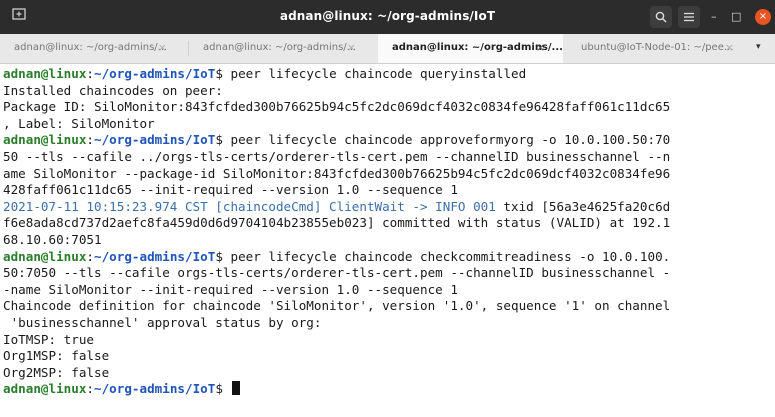 This screenshot has width=775, height=417. Describe the element at coordinates (387, 17) in the screenshot. I see `title-bar: adnan@linux: ~/org-admins/IoT – □ ×` at that location.